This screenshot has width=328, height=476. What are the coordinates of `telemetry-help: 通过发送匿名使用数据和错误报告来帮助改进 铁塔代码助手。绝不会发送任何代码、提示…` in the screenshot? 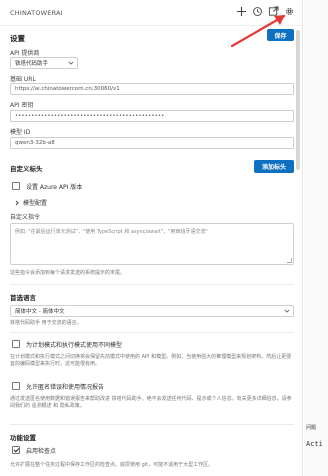 It's located at (151, 402).